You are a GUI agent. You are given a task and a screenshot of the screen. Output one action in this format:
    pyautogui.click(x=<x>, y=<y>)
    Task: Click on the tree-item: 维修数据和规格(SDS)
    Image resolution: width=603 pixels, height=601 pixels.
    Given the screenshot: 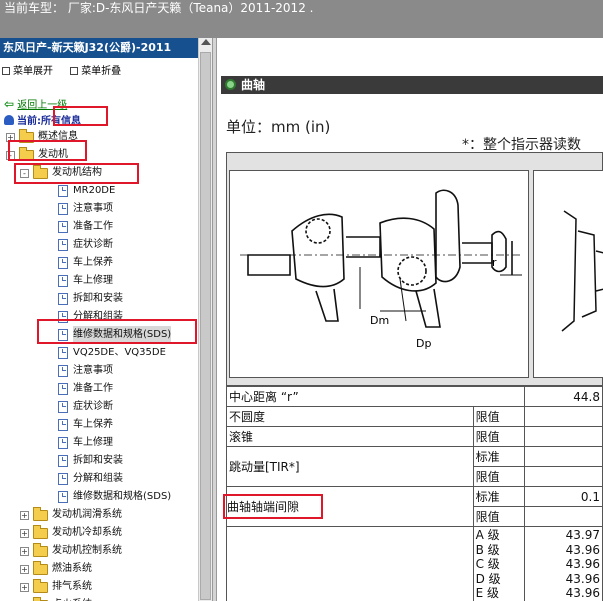 What is the action you would take?
    pyautogui.click(x=99, y=497)
    